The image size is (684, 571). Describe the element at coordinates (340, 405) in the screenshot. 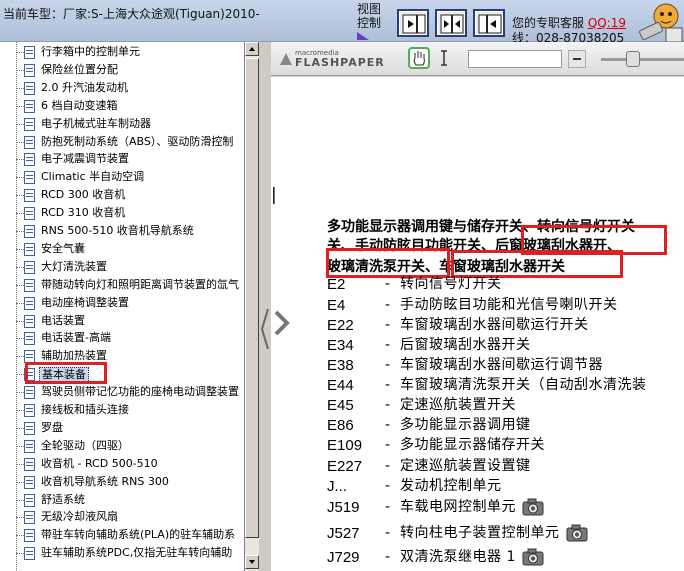

I see `component-code: E45` at that location.